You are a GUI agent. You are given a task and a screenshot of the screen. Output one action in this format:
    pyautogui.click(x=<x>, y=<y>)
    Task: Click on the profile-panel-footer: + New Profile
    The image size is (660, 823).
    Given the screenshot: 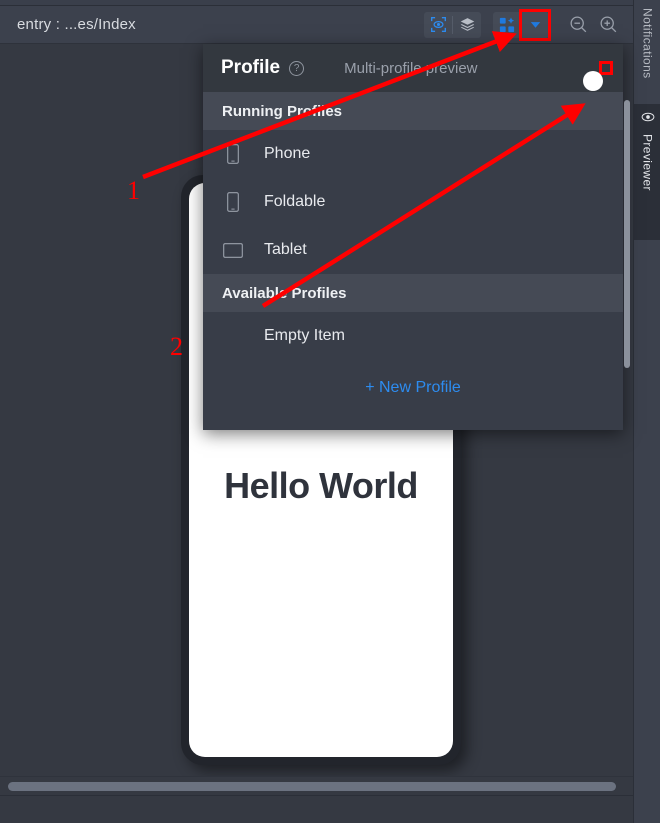 What is the action you would take?
    pyautogui.click(x=413, y=388)
    